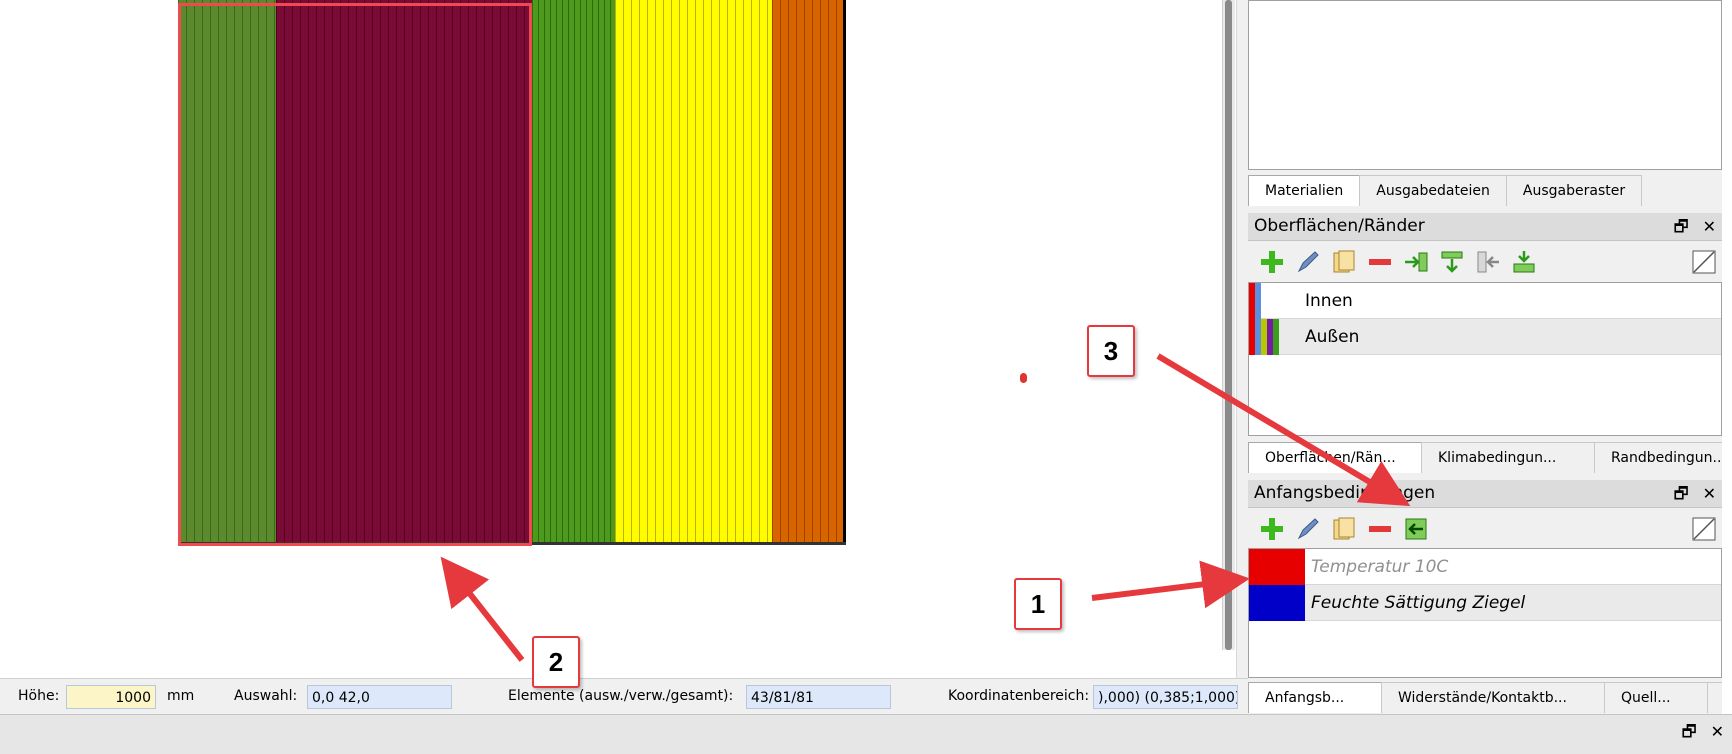  Describe the element at coordinates (1023, 378) in the screenshot. I see `cursor-mark` at that location.